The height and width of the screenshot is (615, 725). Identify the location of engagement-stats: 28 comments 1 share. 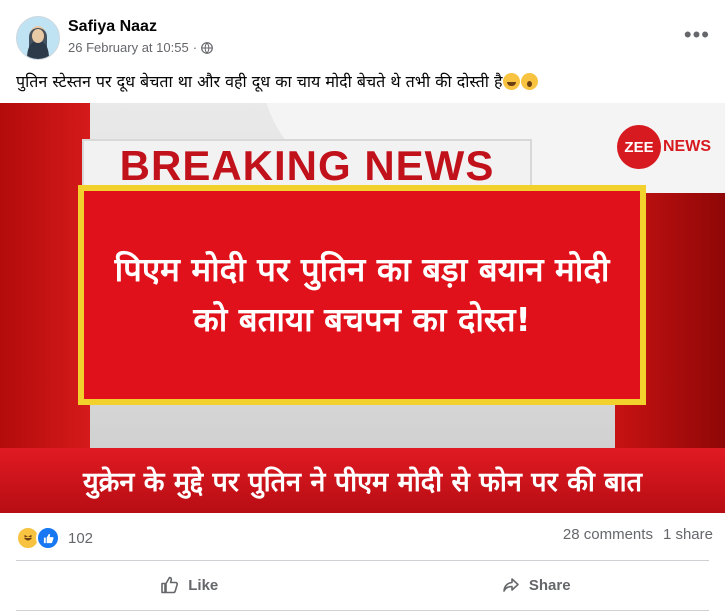
(638, 534).